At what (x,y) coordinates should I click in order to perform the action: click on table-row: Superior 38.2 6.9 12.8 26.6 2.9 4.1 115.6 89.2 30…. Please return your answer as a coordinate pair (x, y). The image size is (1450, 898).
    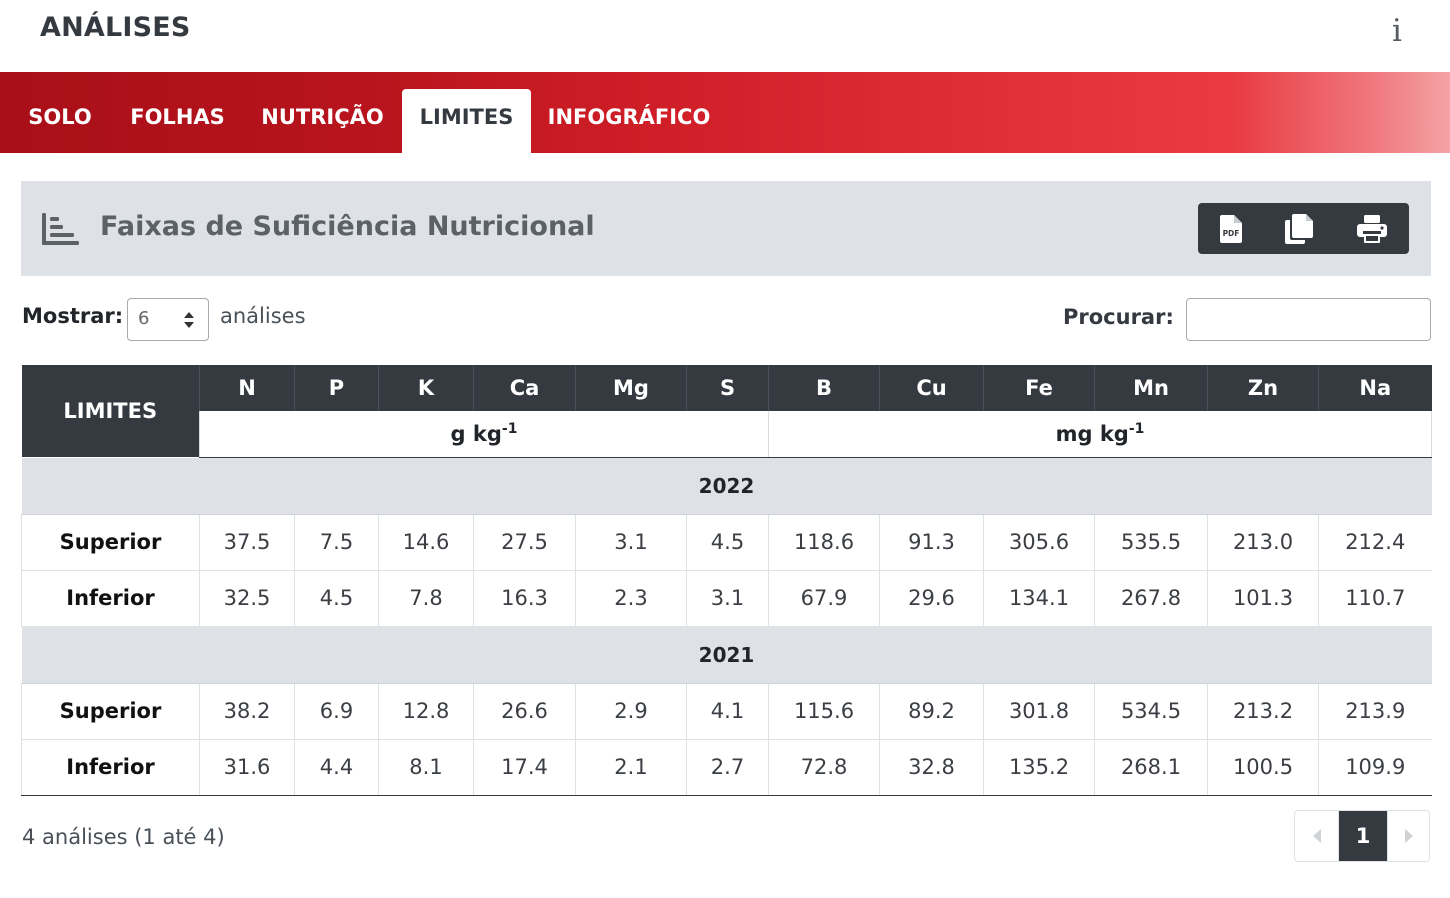
    Looking at the image, I should click on (726, 711).